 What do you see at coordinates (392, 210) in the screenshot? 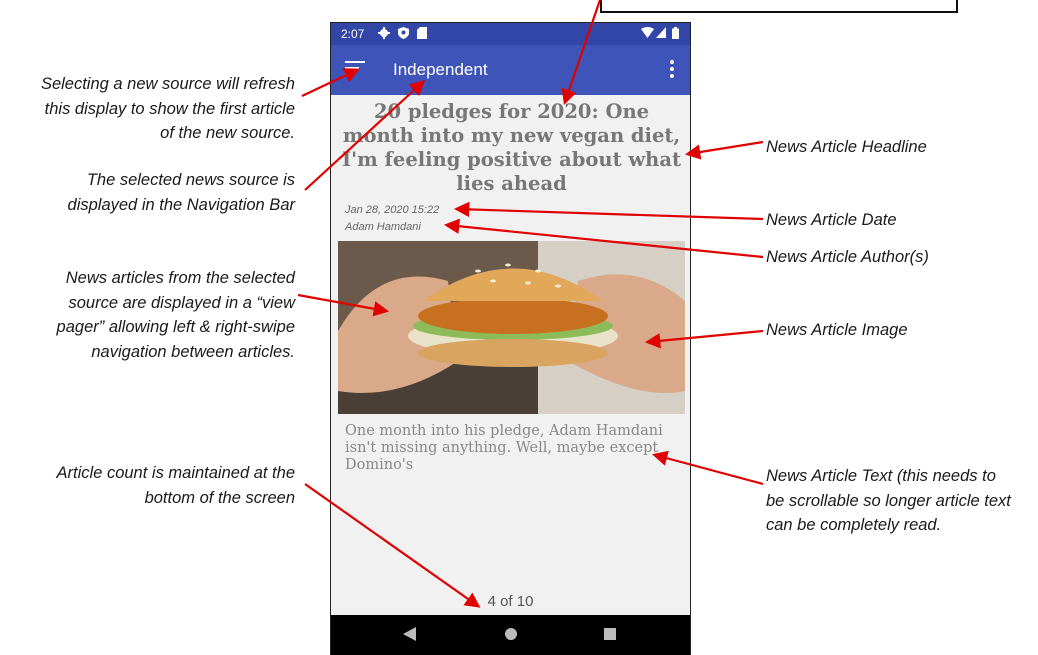
I see `article-date: Jan 28, 2020 15:22` at bounding box center [392, 210].